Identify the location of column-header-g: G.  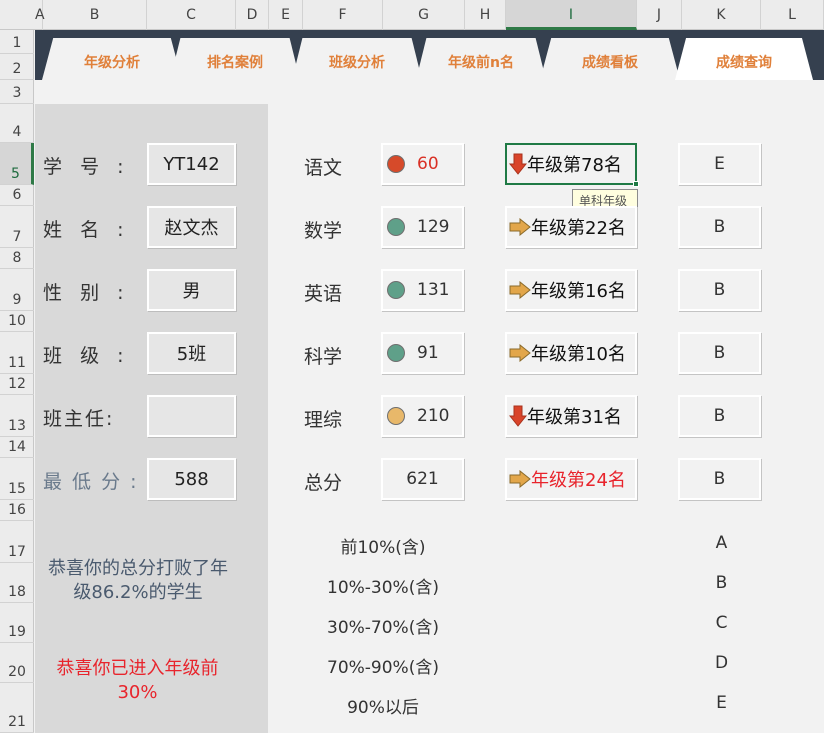
(424, 15).